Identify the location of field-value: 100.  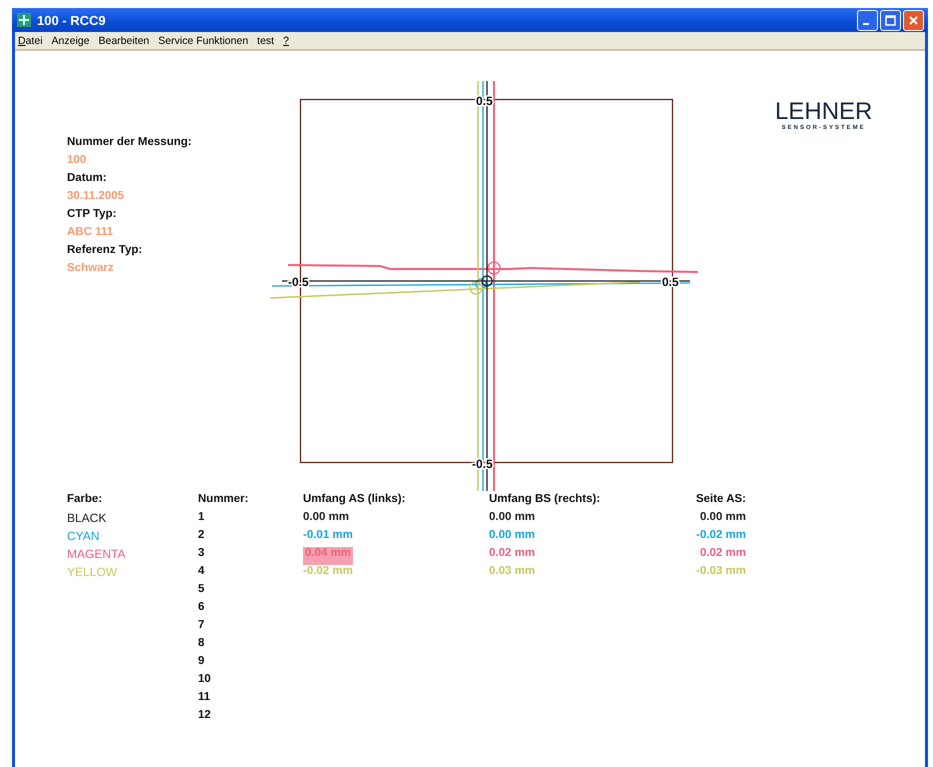
(77, 160).